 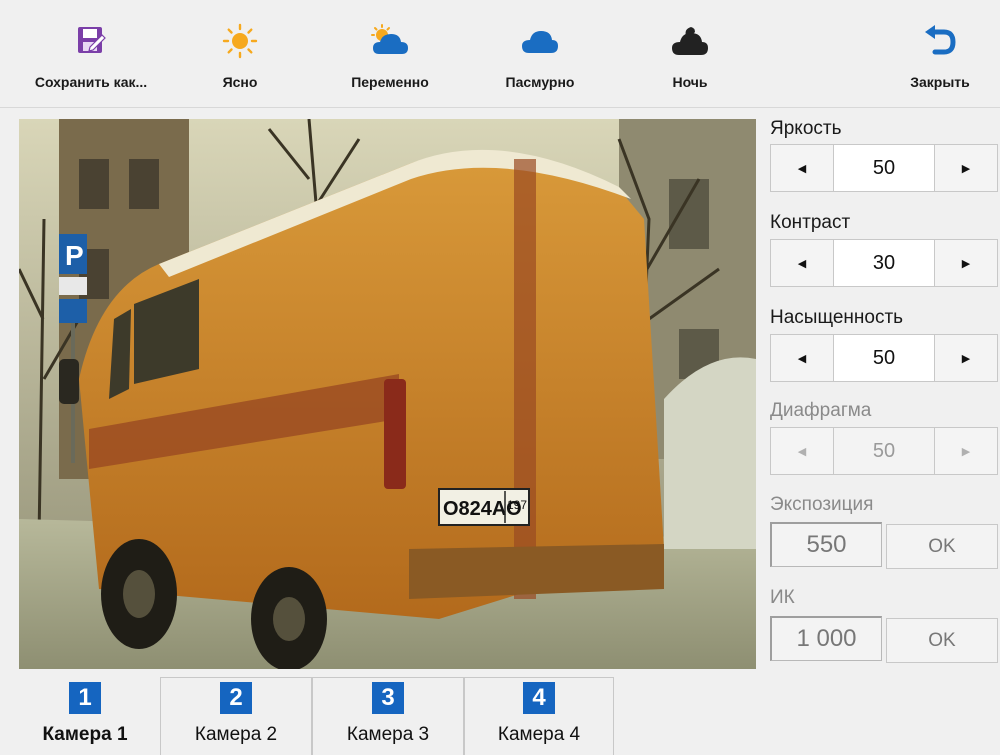 What do you see at coordinates (690, 82) in the screenshot?
I see `night-label: Ночь` at bounding box center [690, 82].